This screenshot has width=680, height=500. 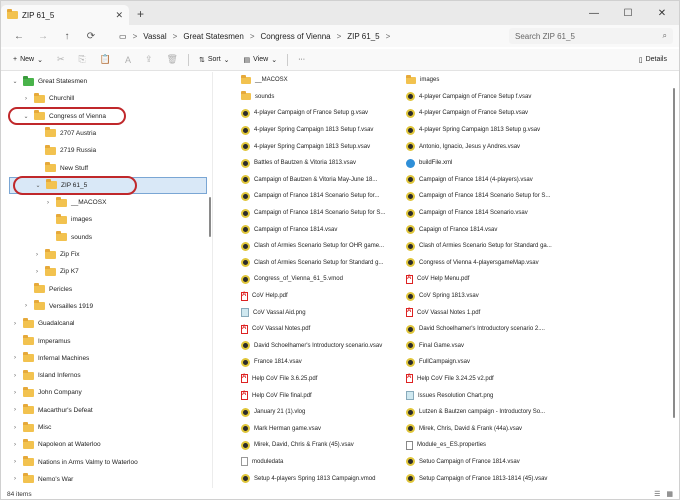 What do you see at coordinates (321, 329) in the screenshot?
I see `file-item: CoV Vassal Notes.pdf` at bounding box center [321, 329].